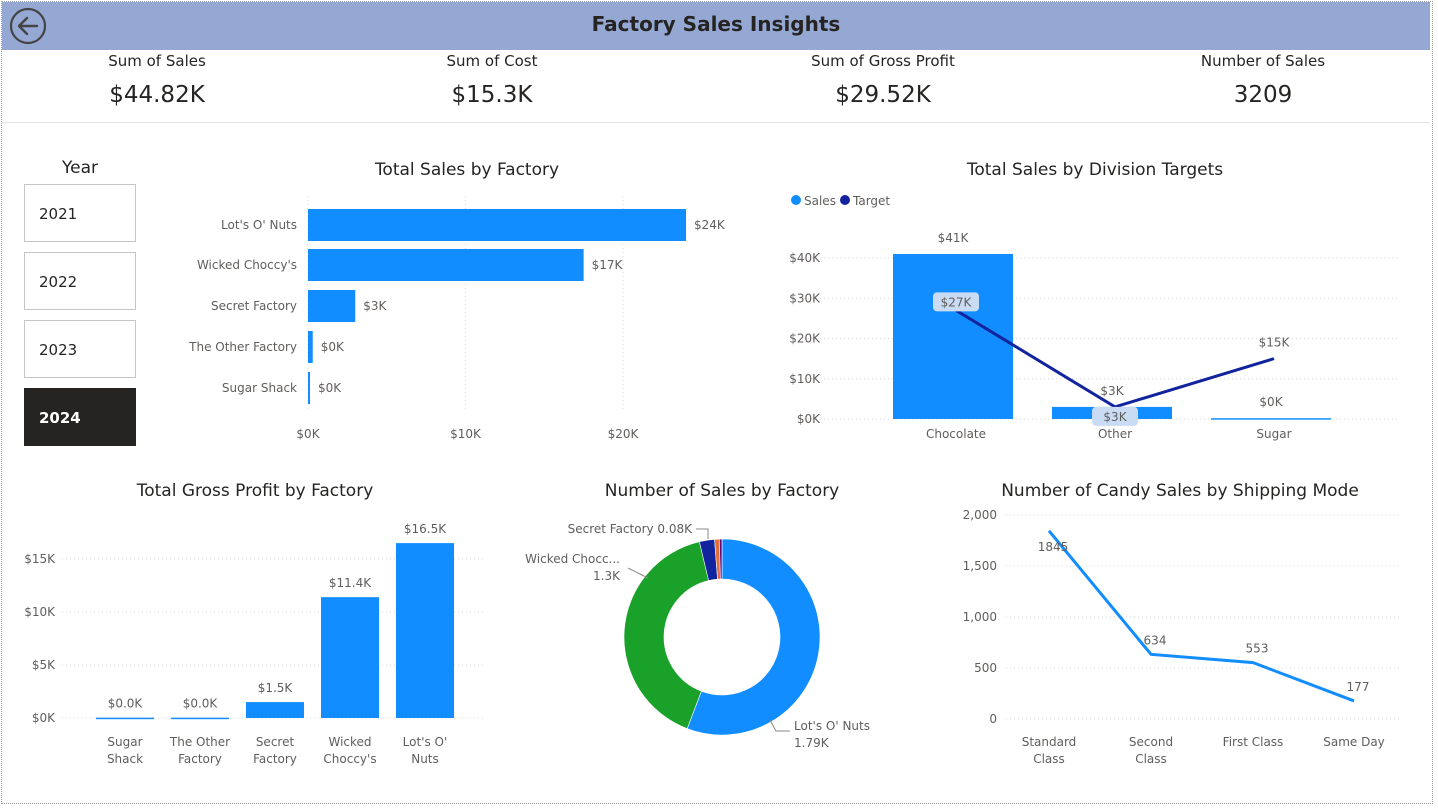 The height and width of the screenshot is (808, 1438). What do you see at coordinates (80, 168) in the screenshot?
I see `year-slicer-title: Year` at bounding box center [80, 168].